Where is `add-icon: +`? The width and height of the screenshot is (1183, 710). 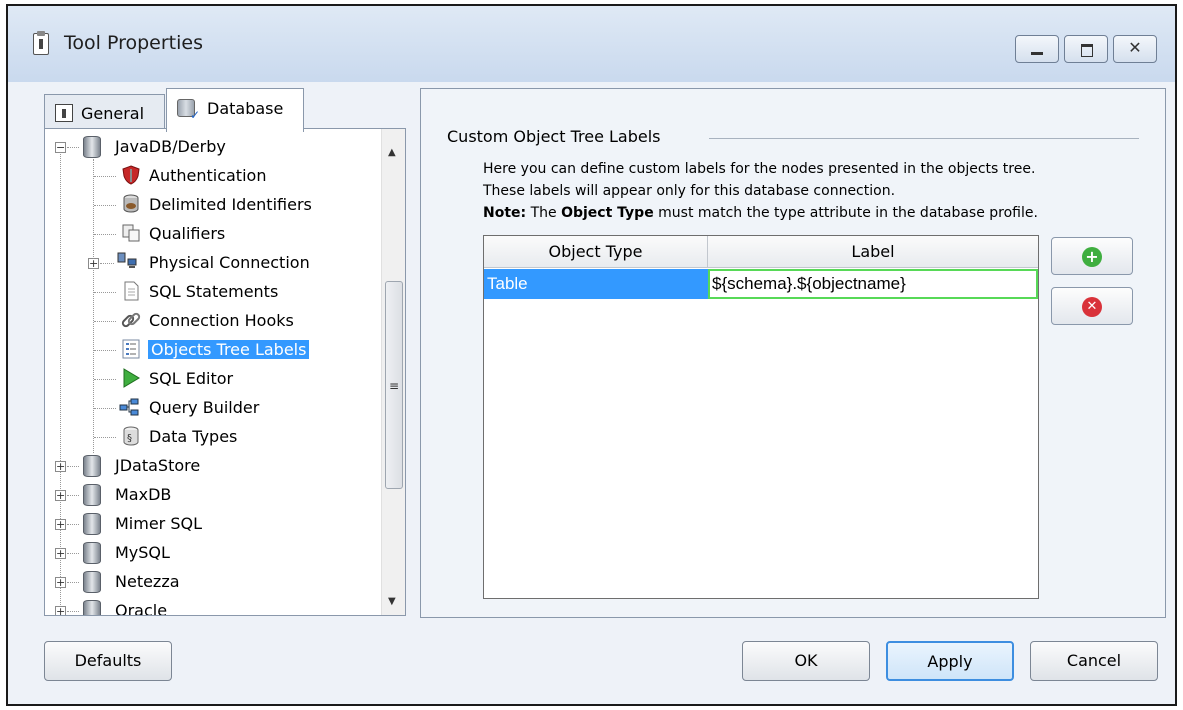 add-icon: + is located at coordinates (1092, 257).